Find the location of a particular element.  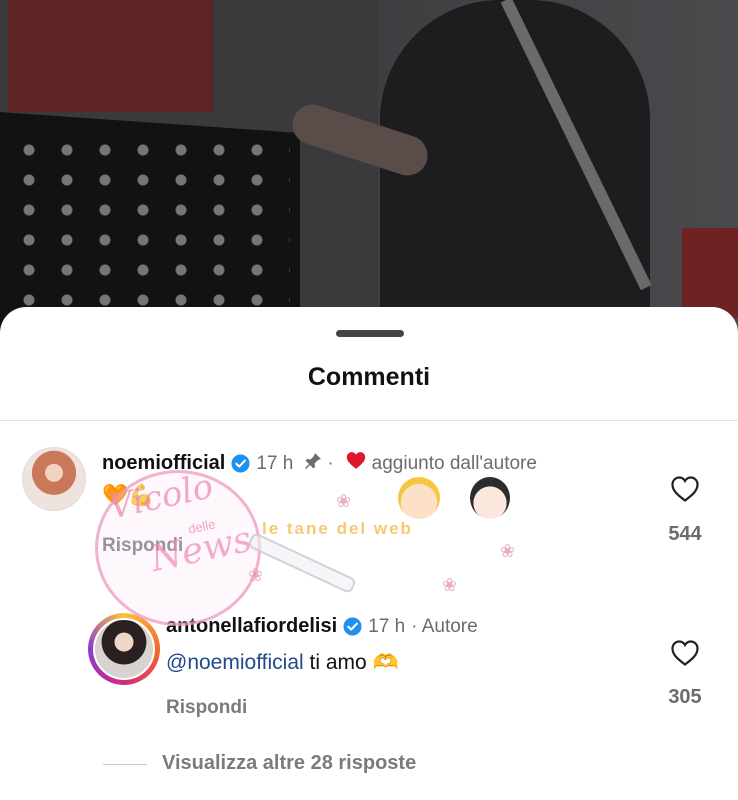

sheet-drag-handle is located at coordinates (370, 333).